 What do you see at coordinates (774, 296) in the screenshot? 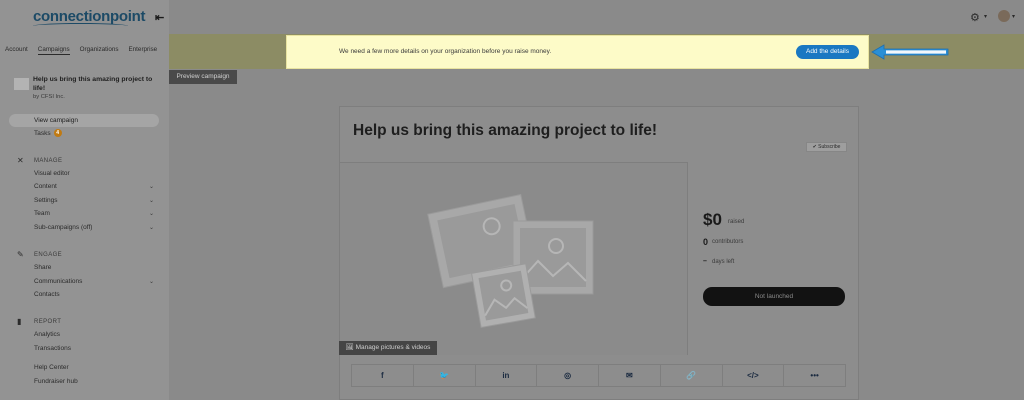
I see `not-launched-button: Not launched` at bounding box center [774, 296].